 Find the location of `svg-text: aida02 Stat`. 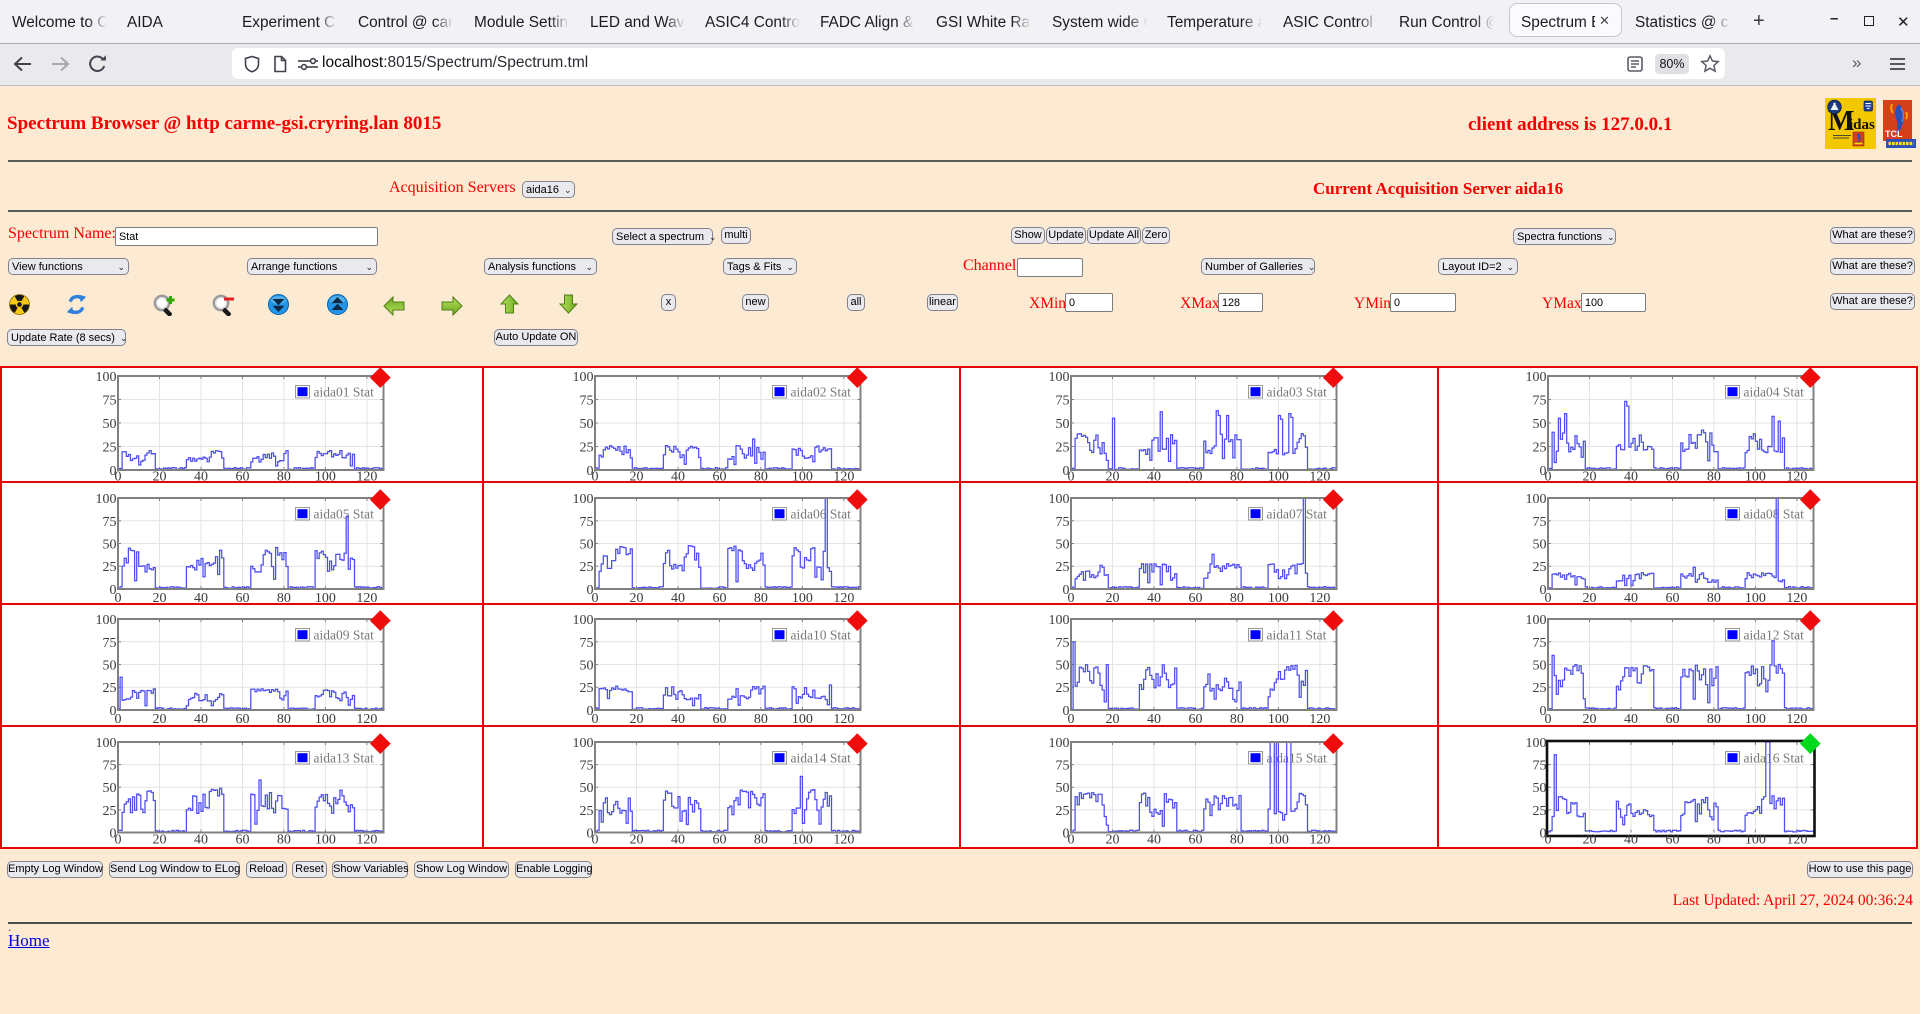

svg-text: aida02 Stat is located at coordinates (820, 391).